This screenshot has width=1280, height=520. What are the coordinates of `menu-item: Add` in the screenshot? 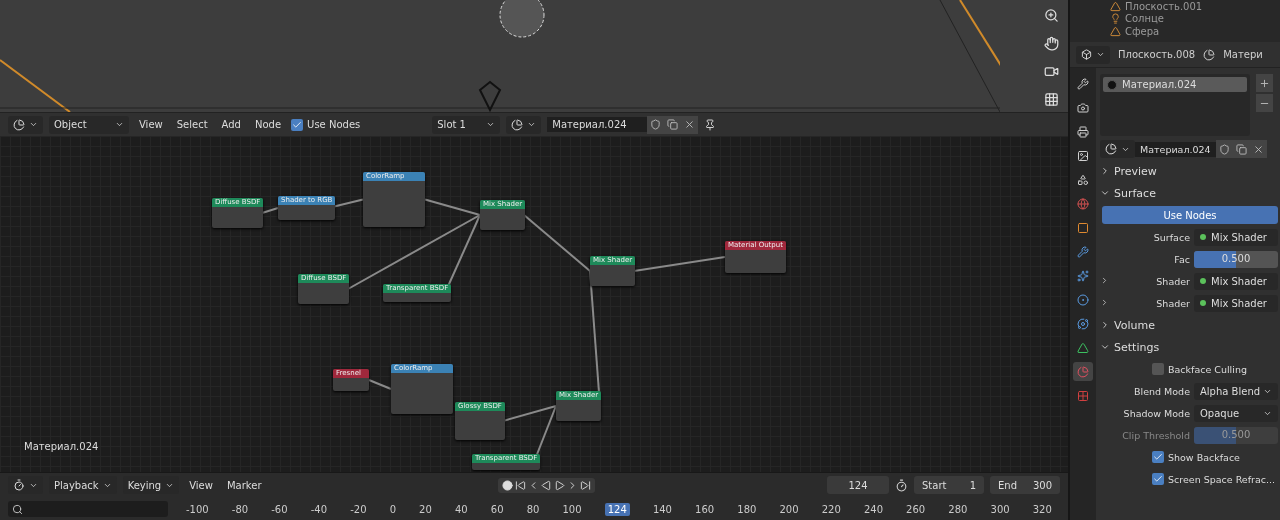 It's located at (231, 124).